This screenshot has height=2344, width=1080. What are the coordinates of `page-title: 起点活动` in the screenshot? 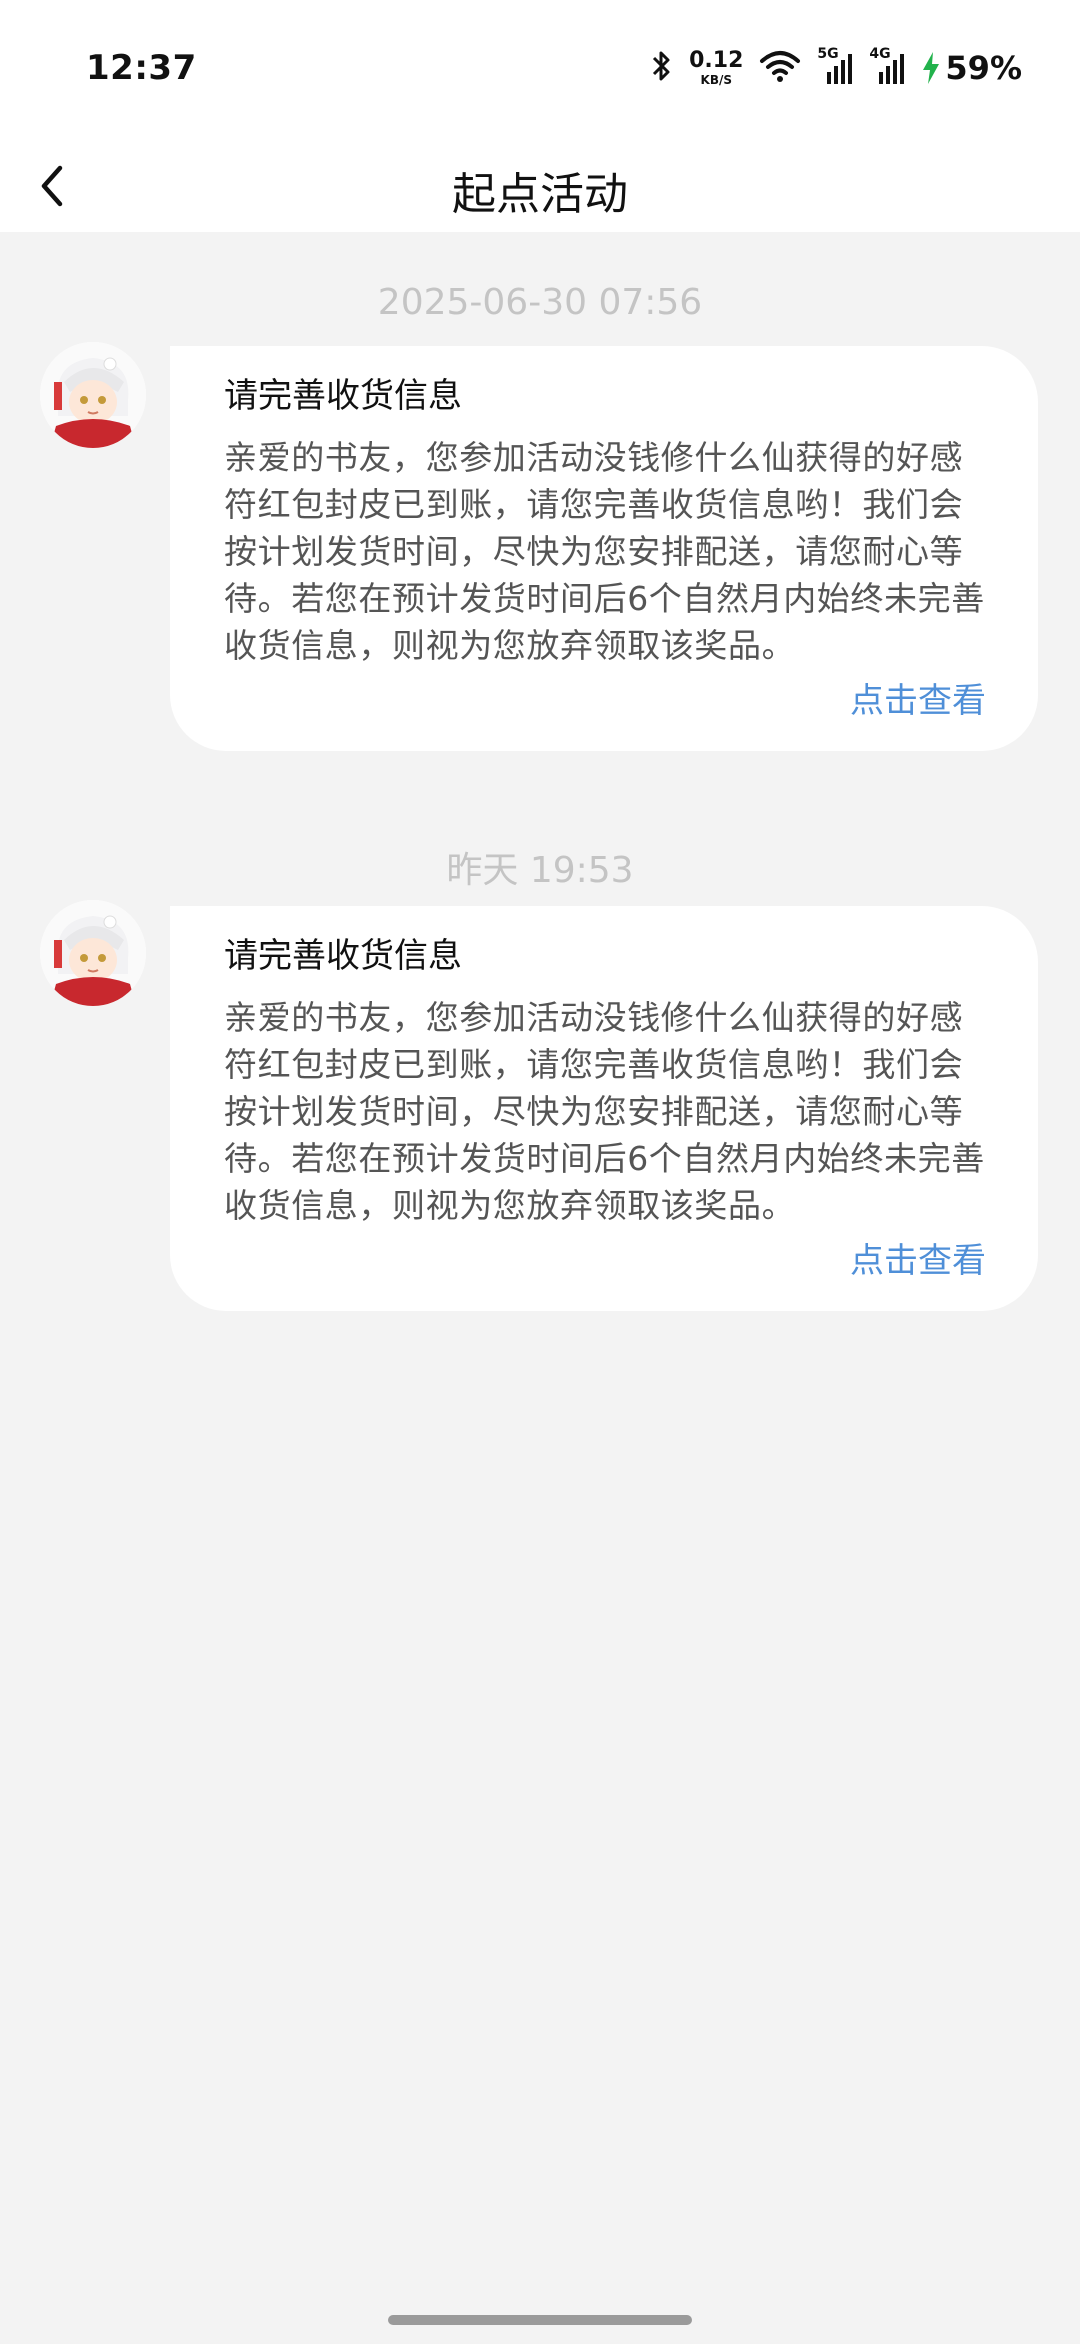 It's located at (540, 194).